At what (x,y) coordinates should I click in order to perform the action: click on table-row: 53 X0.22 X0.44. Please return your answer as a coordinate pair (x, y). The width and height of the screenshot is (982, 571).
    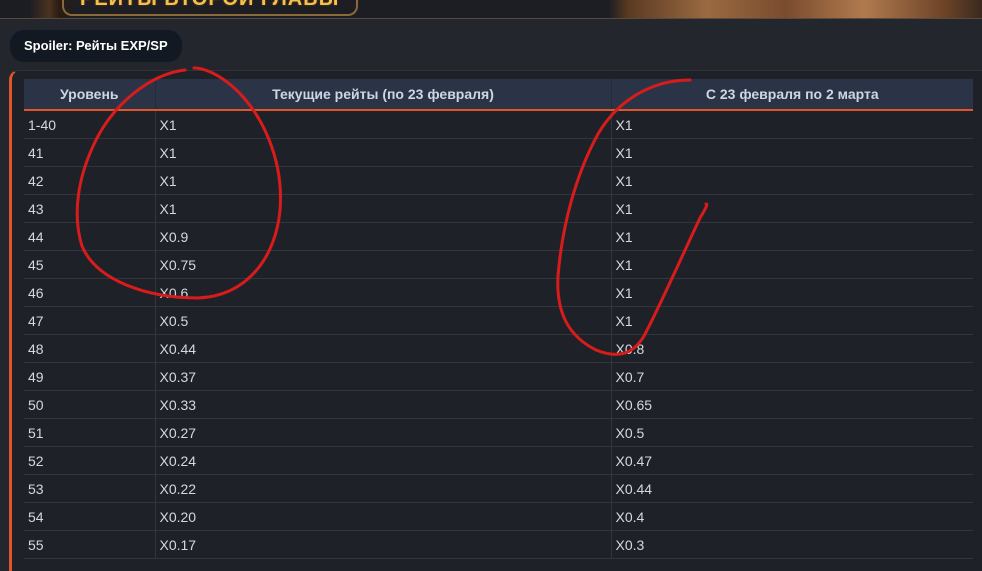
    Looking at the image, I should click on (498, 488).